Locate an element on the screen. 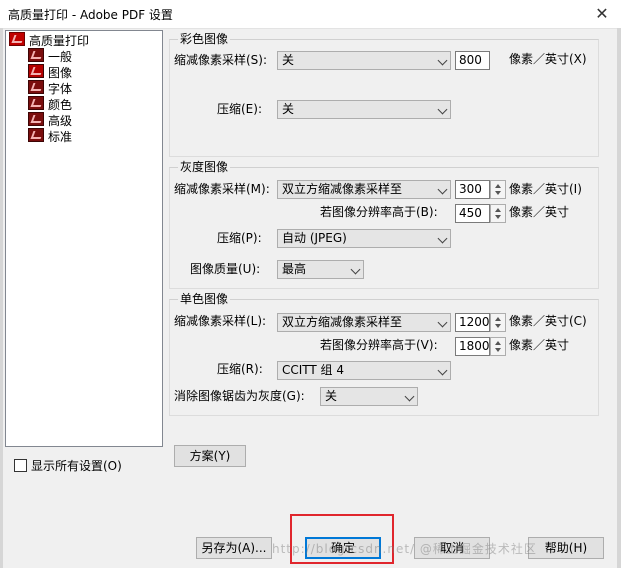  gray-resolution-unit: 像素／英寸(I) is located at coordinates (545, 189).